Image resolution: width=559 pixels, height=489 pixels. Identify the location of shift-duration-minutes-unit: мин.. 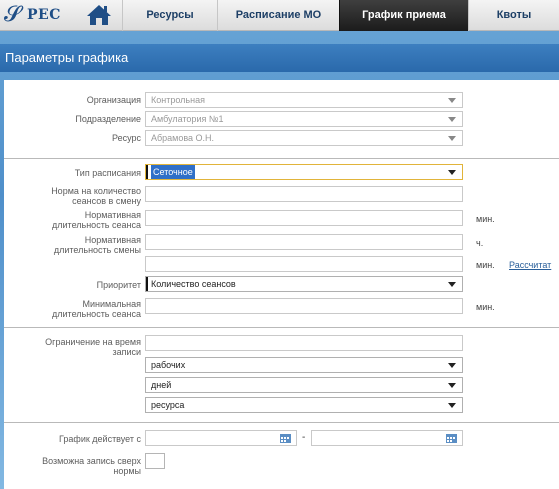
(485, 265).